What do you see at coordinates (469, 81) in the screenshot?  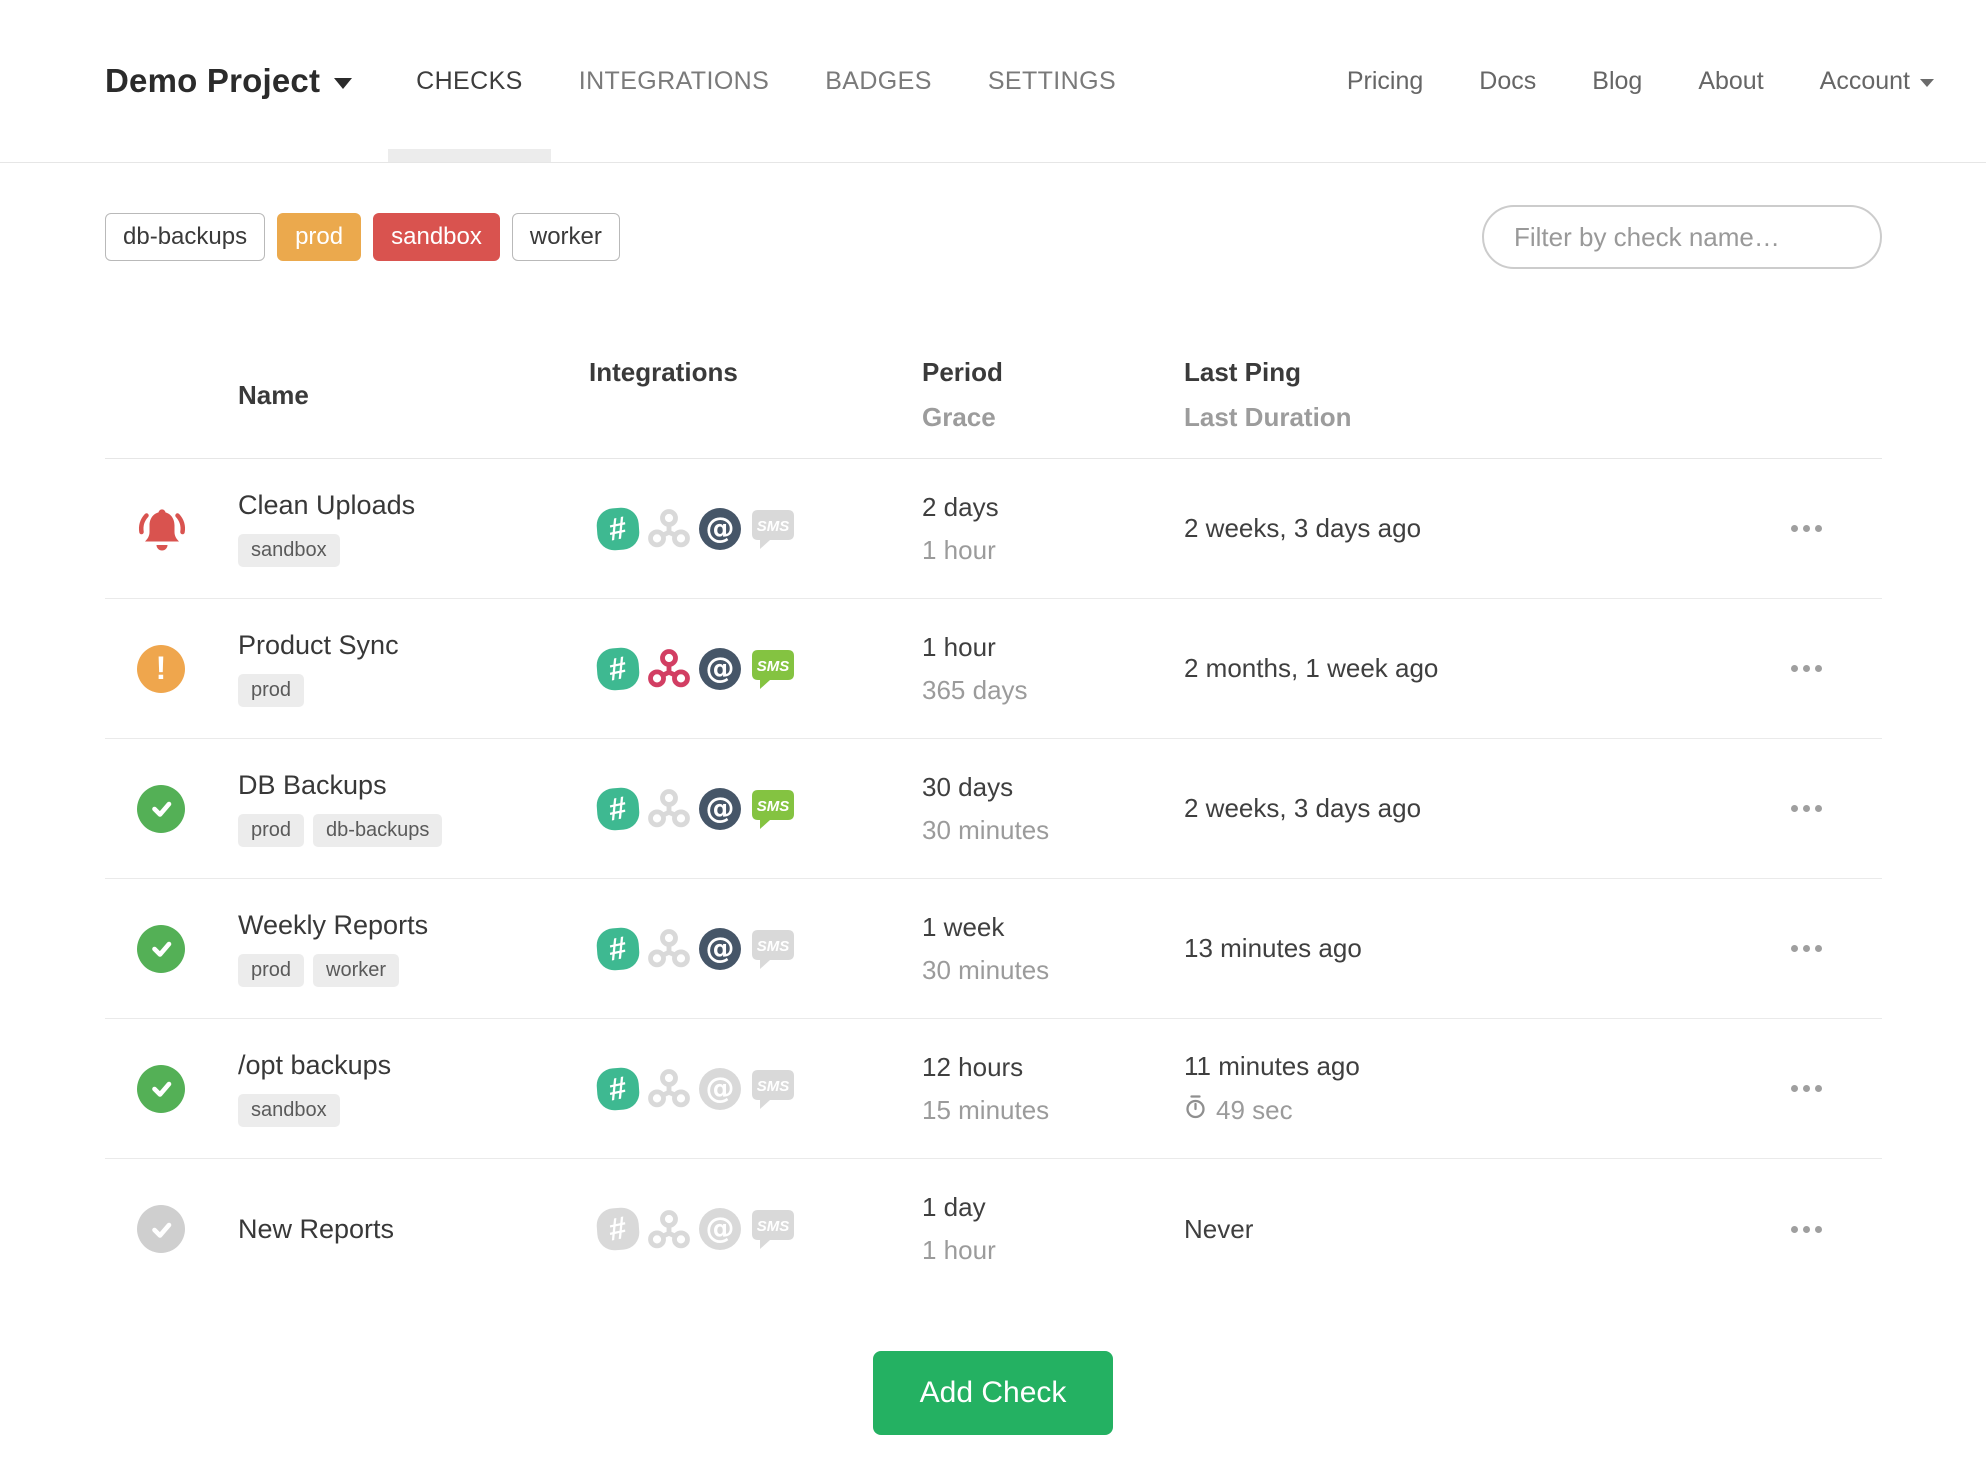 I see `tab-checks: CHECKS` at bounding box center [469, 81].